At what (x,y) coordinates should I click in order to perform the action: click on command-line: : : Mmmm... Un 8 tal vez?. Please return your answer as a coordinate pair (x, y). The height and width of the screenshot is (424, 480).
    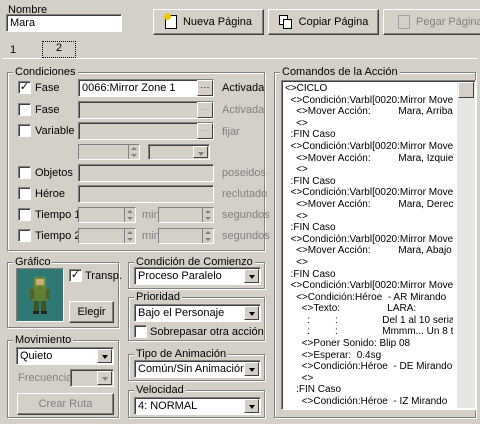
    Looking at the image, I should click on (369, 332).